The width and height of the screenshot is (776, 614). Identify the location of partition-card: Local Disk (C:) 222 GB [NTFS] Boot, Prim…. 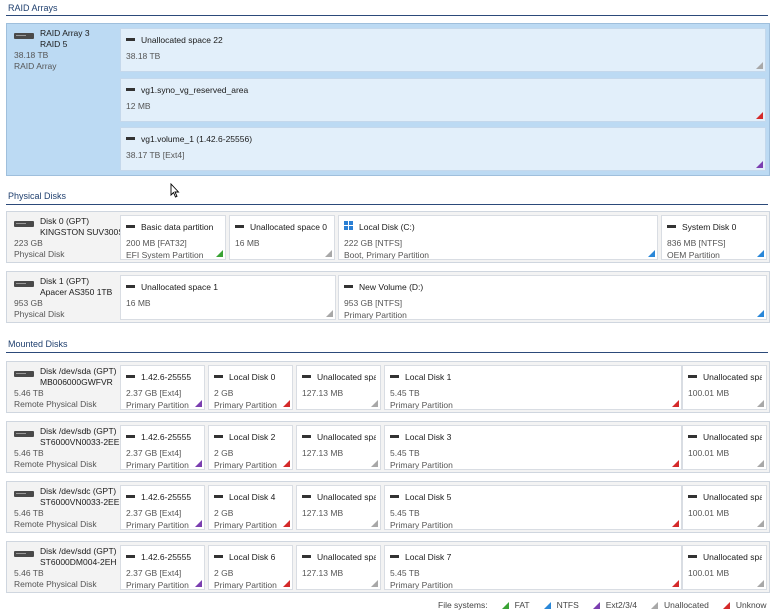
(498, 237).